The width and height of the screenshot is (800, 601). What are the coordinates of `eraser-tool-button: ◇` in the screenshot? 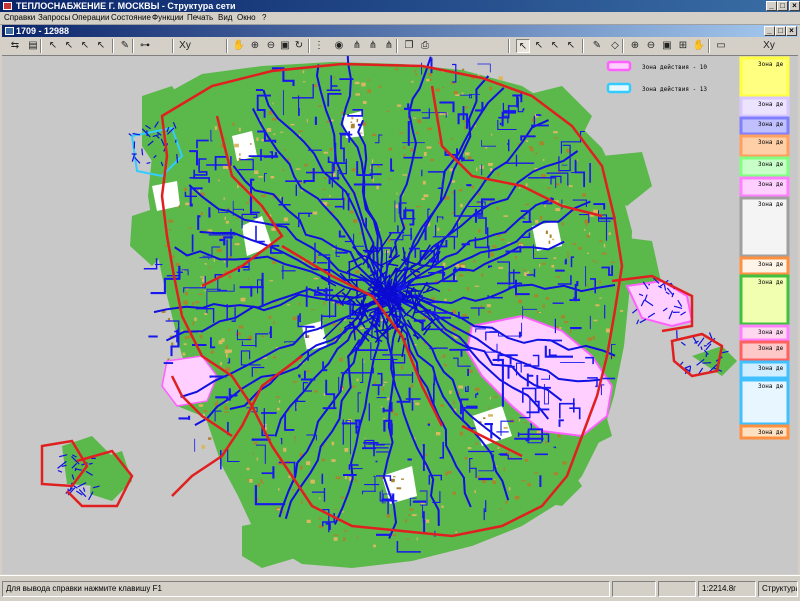 It's located at (615, 46).